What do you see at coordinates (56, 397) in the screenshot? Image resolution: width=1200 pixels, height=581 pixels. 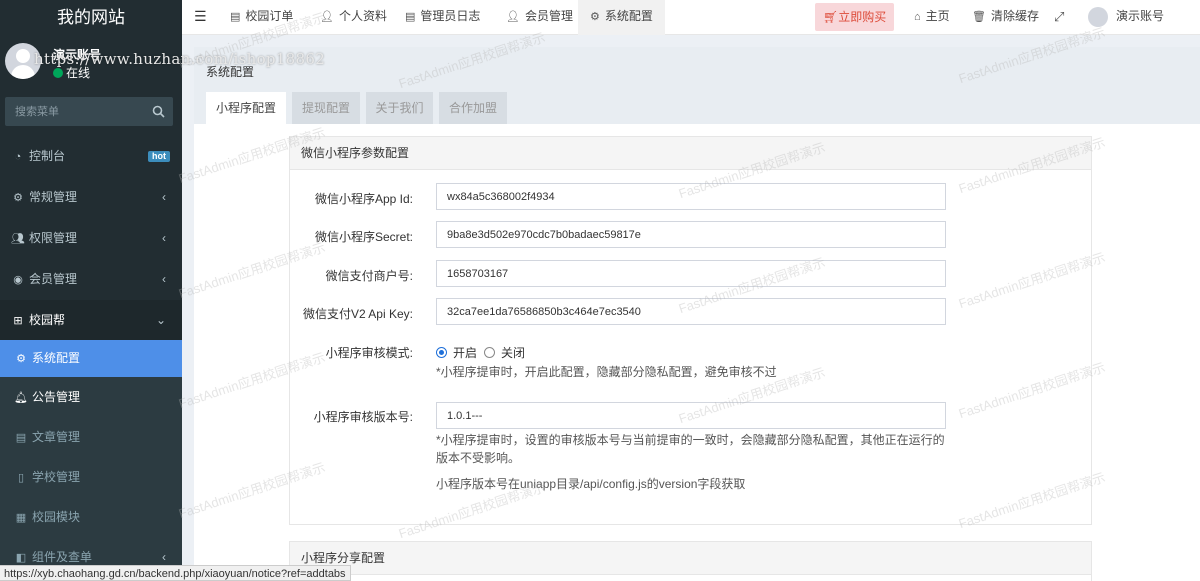 I see `sidebar-item-label: 公告管理` at bounding box center [56, 397].